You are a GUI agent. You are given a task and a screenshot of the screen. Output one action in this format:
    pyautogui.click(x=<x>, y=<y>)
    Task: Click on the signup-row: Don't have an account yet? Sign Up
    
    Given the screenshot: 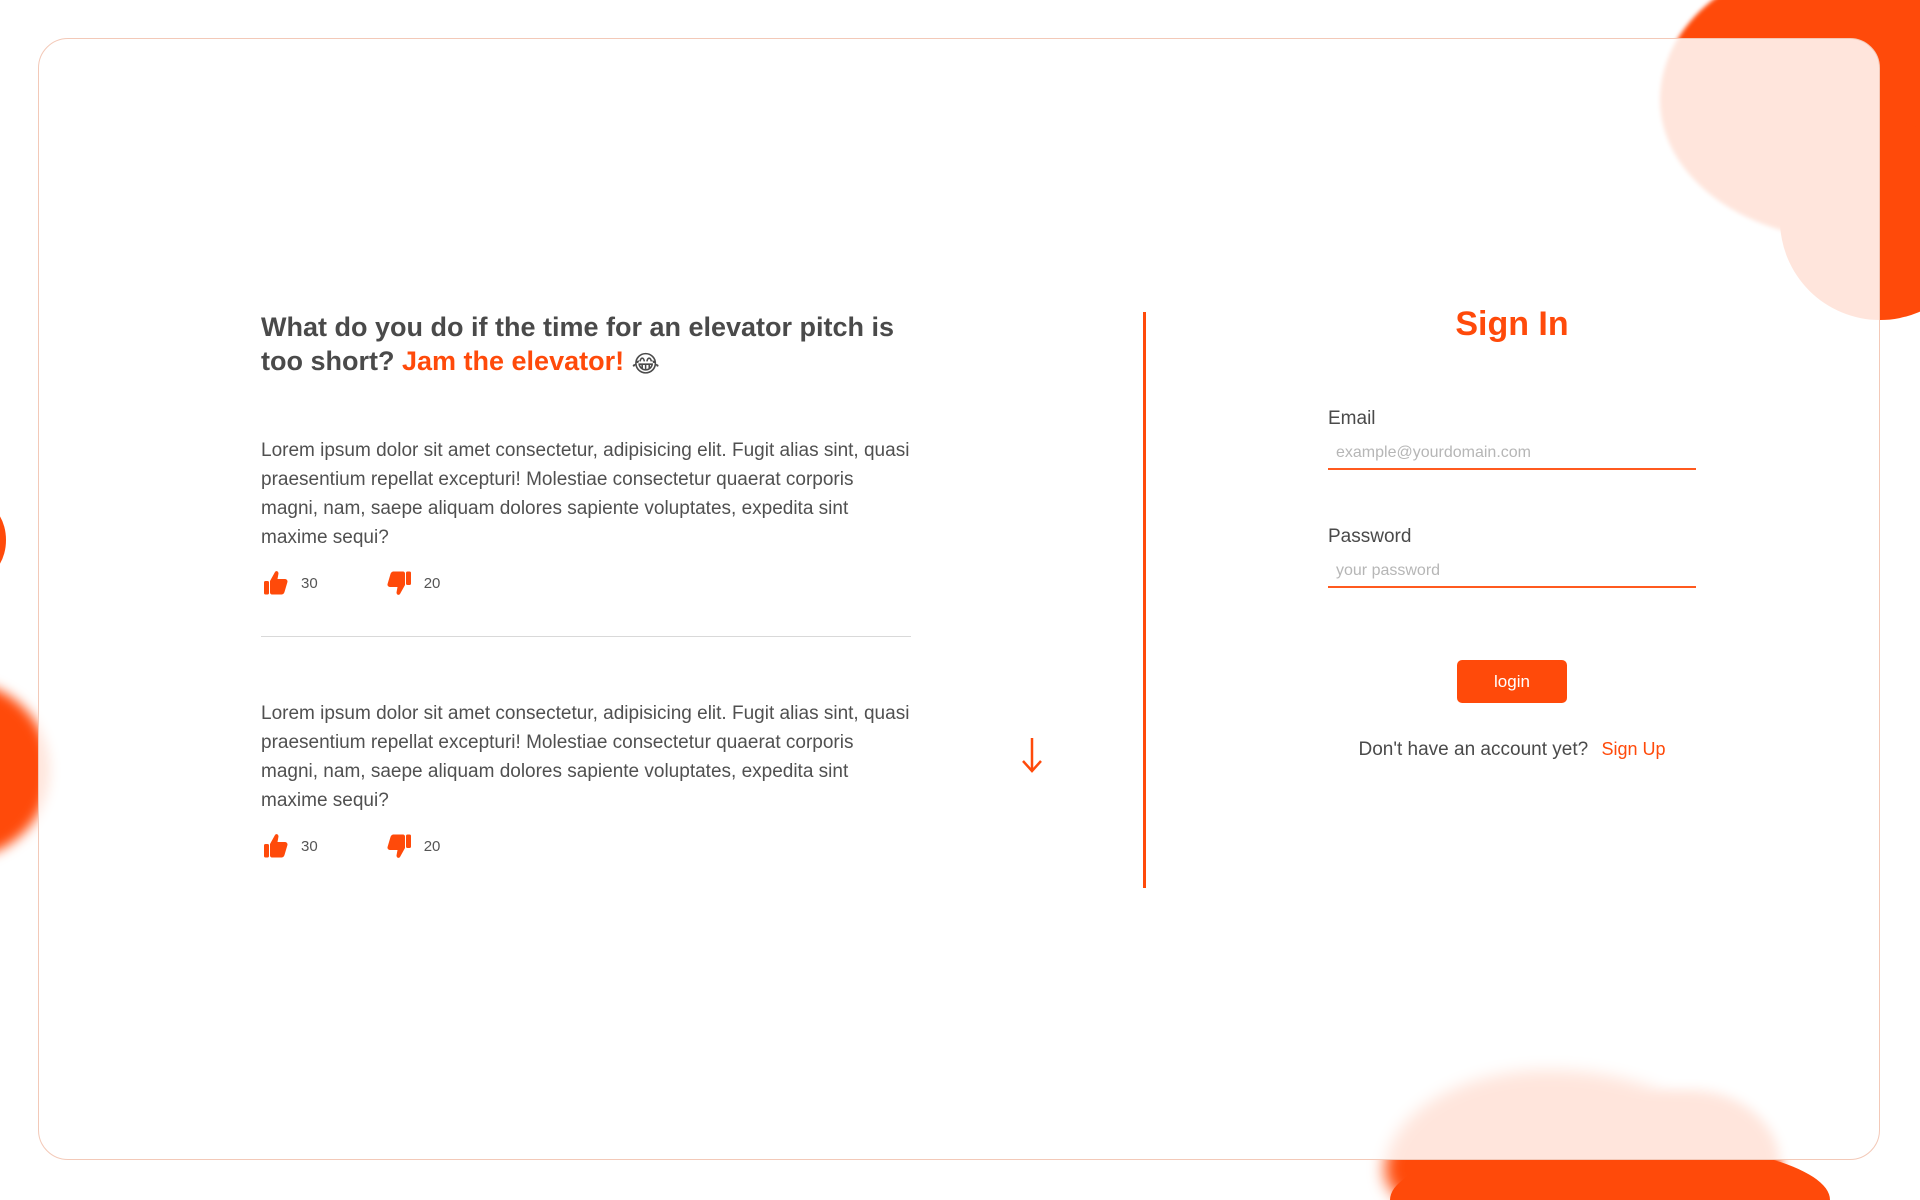 What is the action you would take?
    pyautogui.click(x=1512, y=750)
    